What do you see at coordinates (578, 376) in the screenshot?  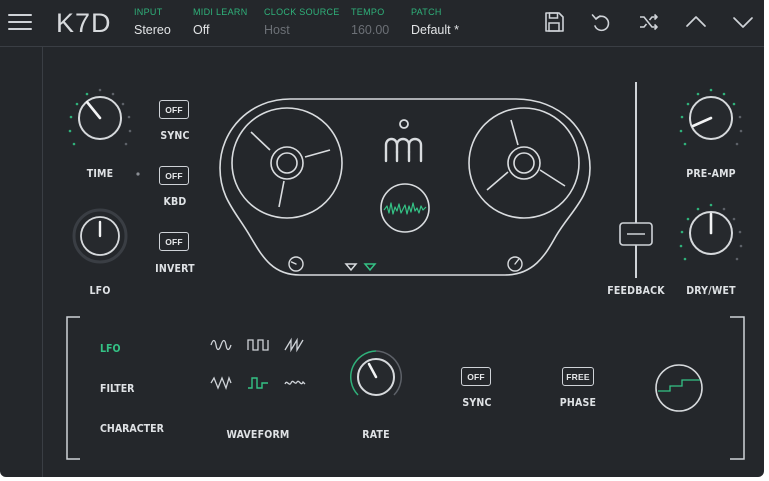 I see `phase-button: FREE` at bounding box center [578, 376].